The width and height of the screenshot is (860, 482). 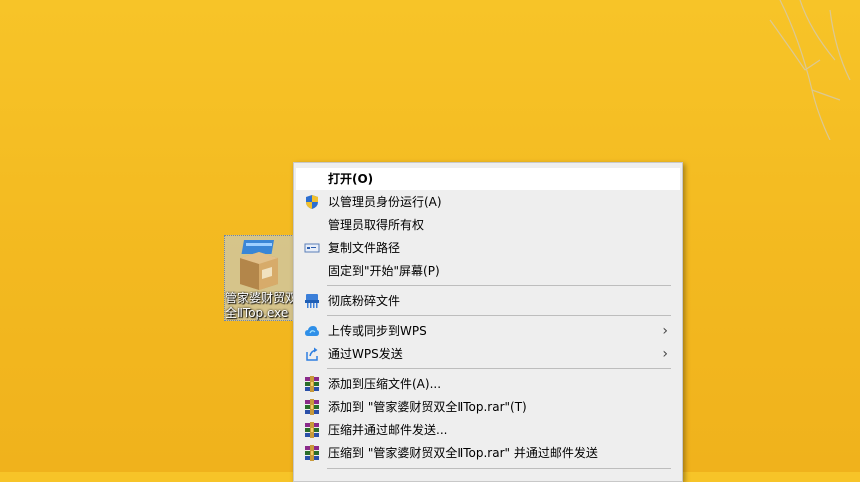 What do you see at coordinates (376, 225) in the screenshot?
I see `menu-item-label: 管理员取得所有权` at bounding box center [376, 225].